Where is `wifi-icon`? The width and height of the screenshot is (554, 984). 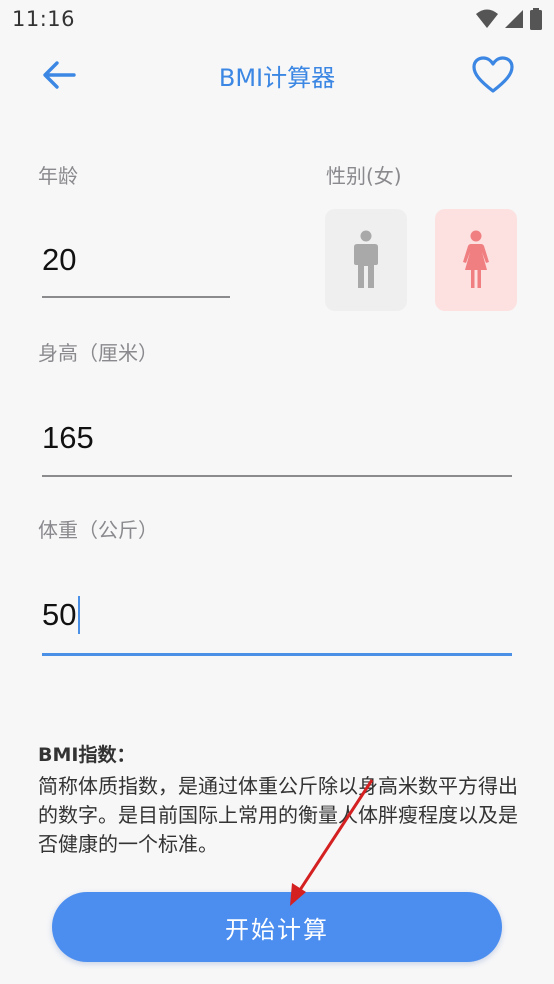
wifi-icon is located at coordinates (487, 18).